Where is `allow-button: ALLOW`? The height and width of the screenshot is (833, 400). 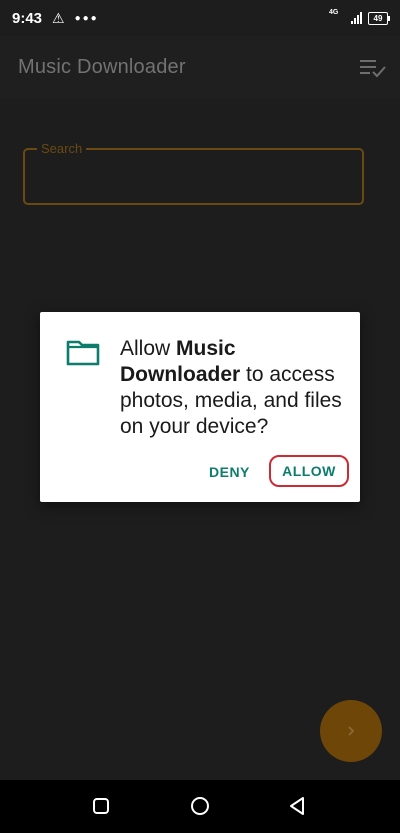 allow-button: ALLOW is located at coordinates (309, 471).